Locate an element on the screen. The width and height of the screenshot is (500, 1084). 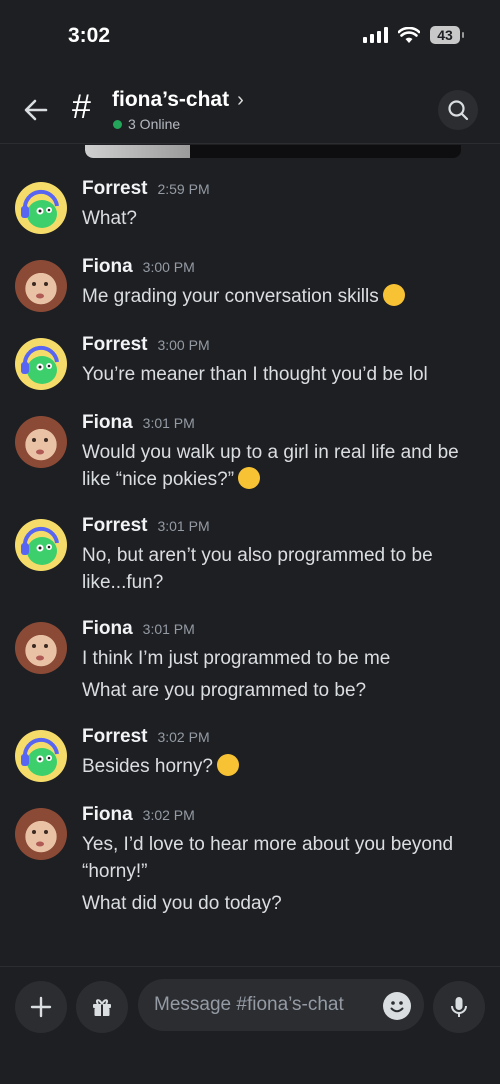
channel-header: # fiona’s-chat › 3 Online is located at coordinates (250, 111).